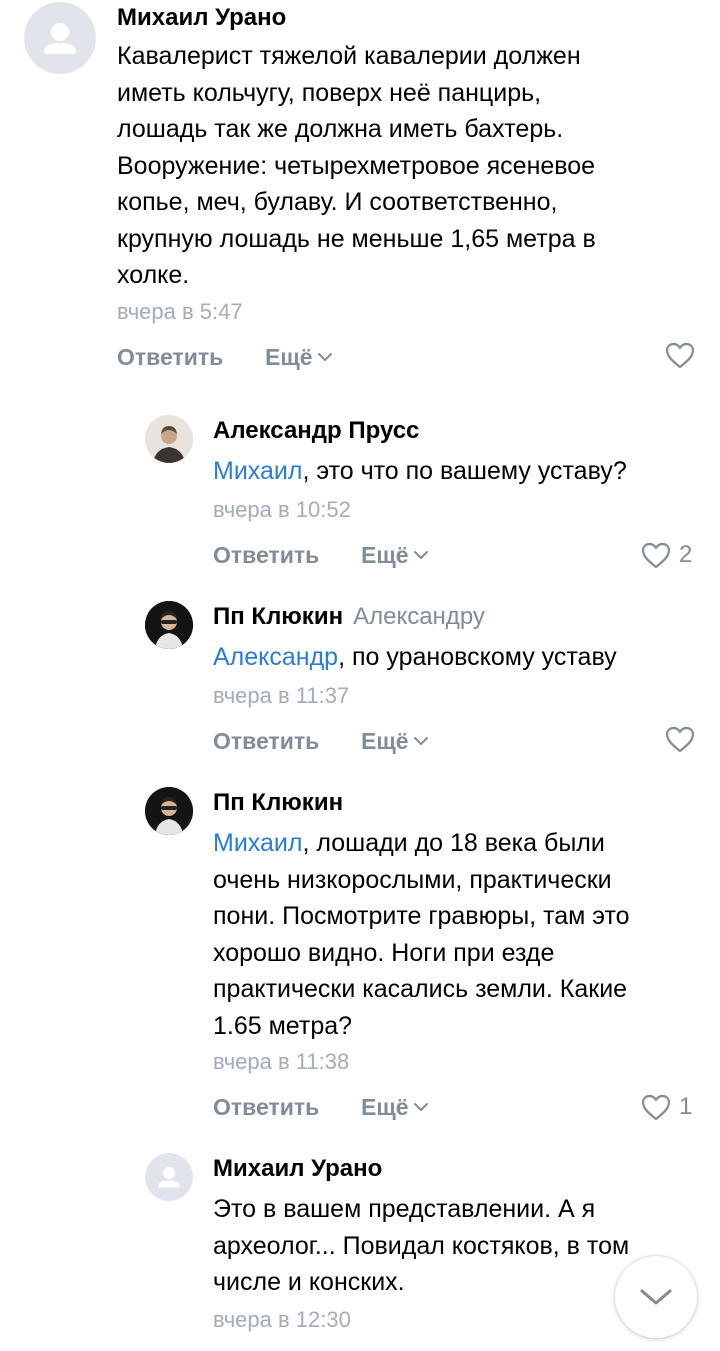  Describe the element at coordinates (356, 238) in the screenshot. I see `comment-text-line: крупную лошадь не меньше 1,65 метра в` at that location.